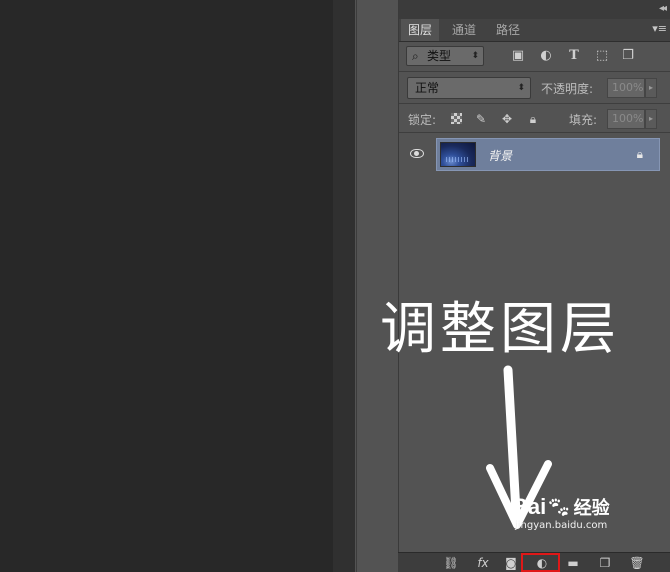 Image resolution: width=670 pixels, height=572 pixels. What do you see at coordinates (605, 563) in the screenshot?
I see `new-layer-icon: ❐` at bounding box center [605, 563].